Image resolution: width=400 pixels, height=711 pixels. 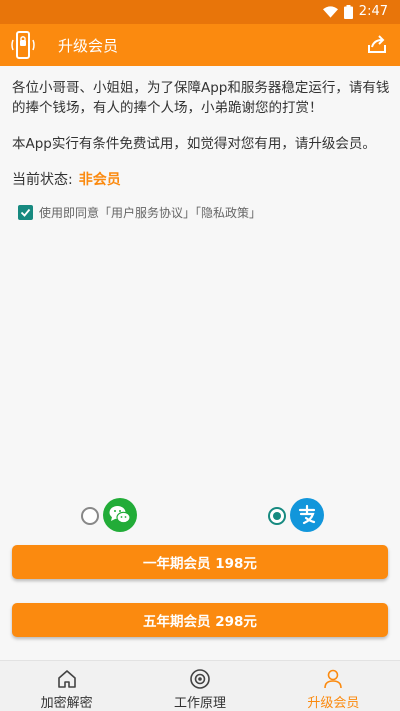 I want to click on nav-item-encrypt: 加密解密, so click(x=66, y=686).